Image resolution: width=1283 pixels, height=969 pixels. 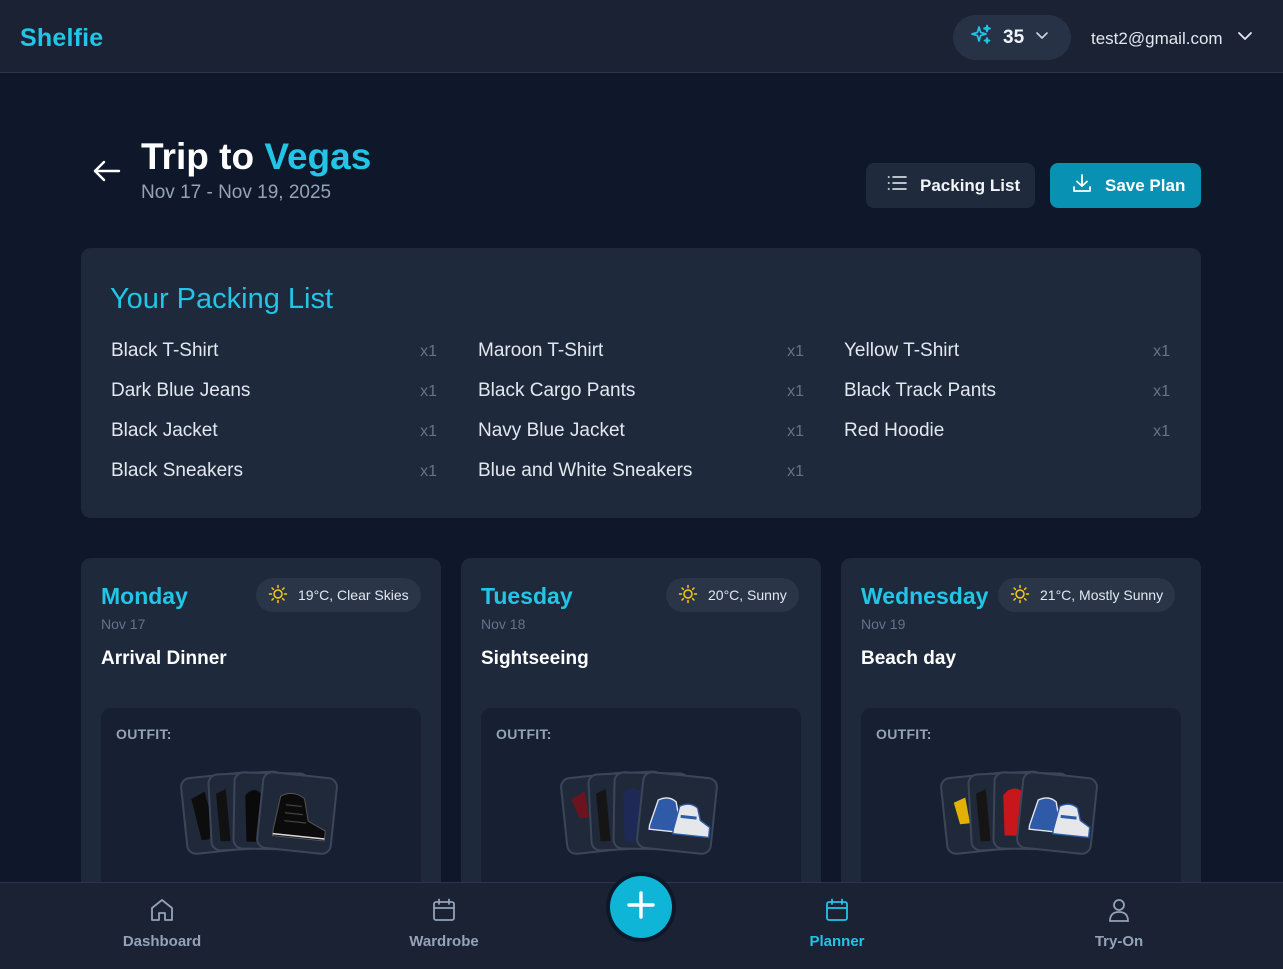 What do you see at coordinates (557, 390) in the screenshot?
I see `item-name: Black Cargo Pants` at bounding box center [557, 390].